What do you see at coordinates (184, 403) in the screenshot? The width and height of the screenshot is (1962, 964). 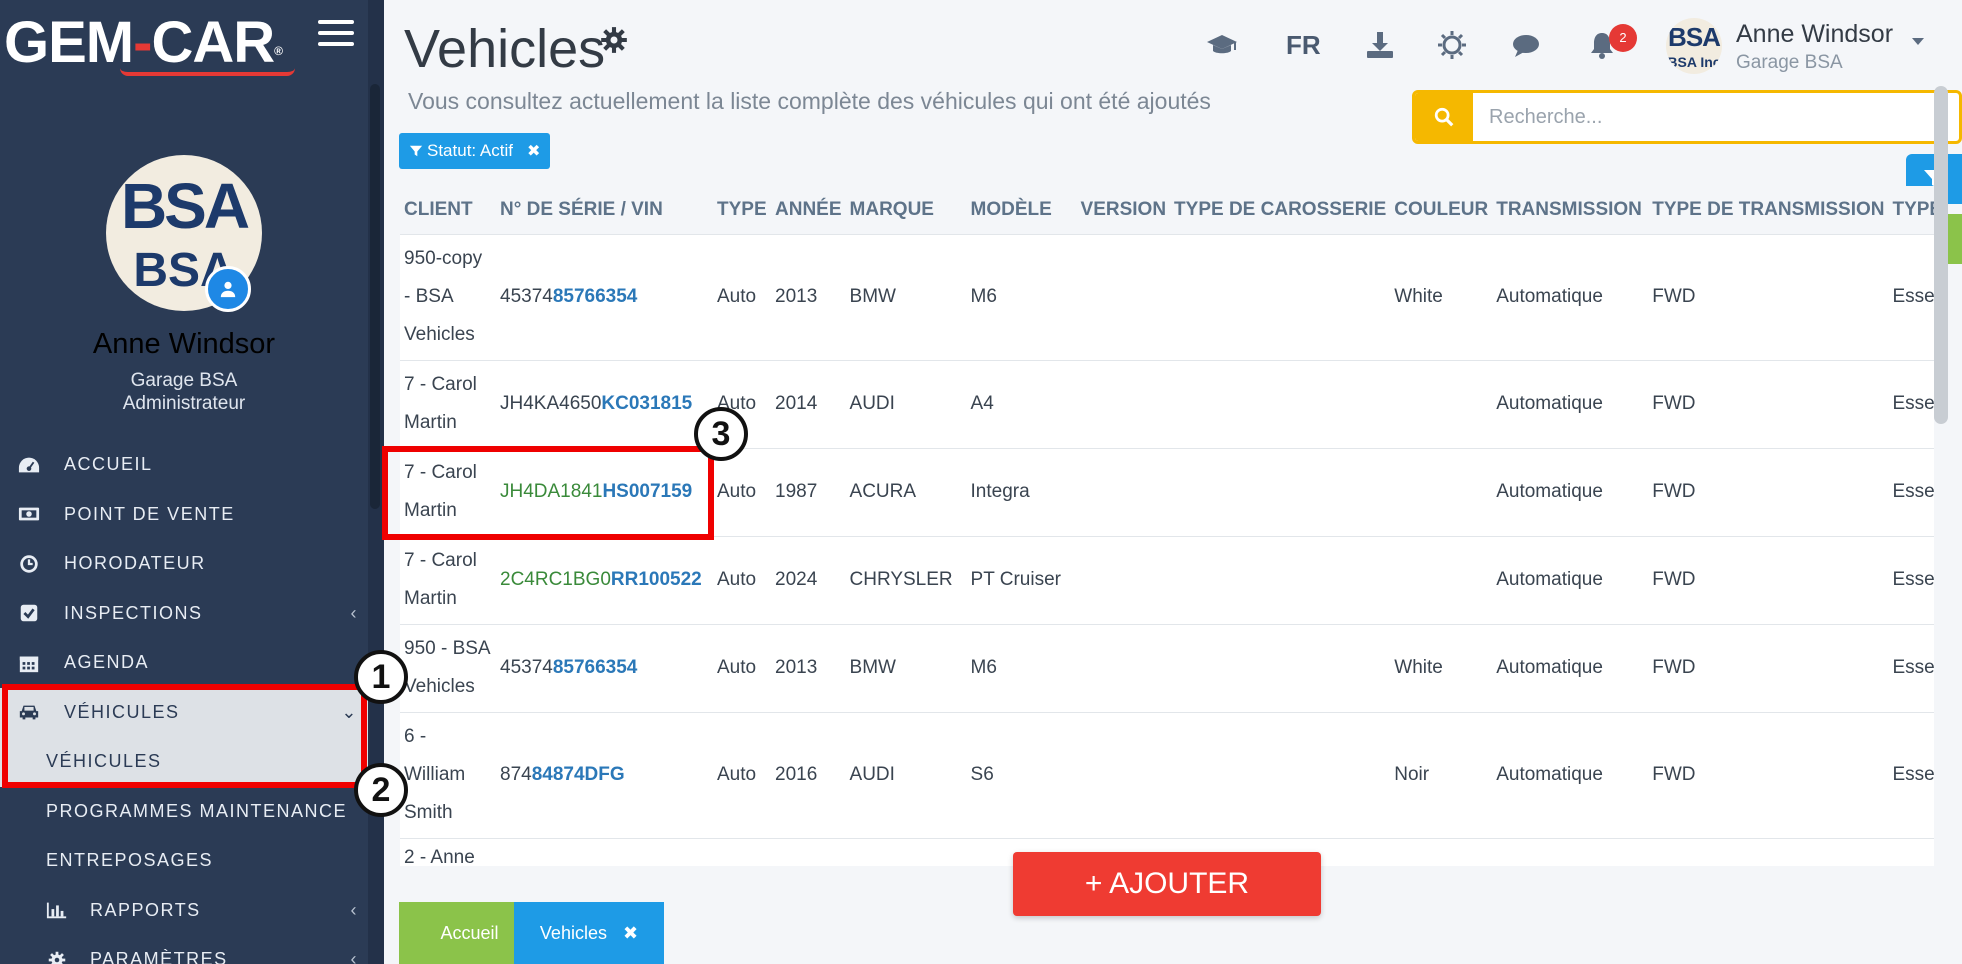 I see `sidebar-user-role: Administrateur` at bounding box center [184, 403].